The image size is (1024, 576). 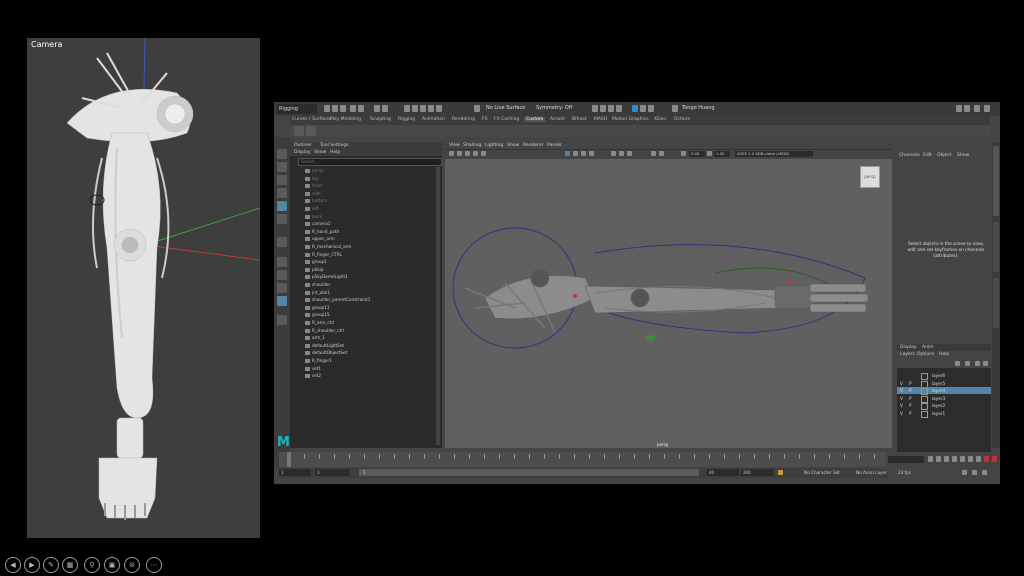 I want to click on tab-anim-layers: Anim, so click(x=928, y=347).